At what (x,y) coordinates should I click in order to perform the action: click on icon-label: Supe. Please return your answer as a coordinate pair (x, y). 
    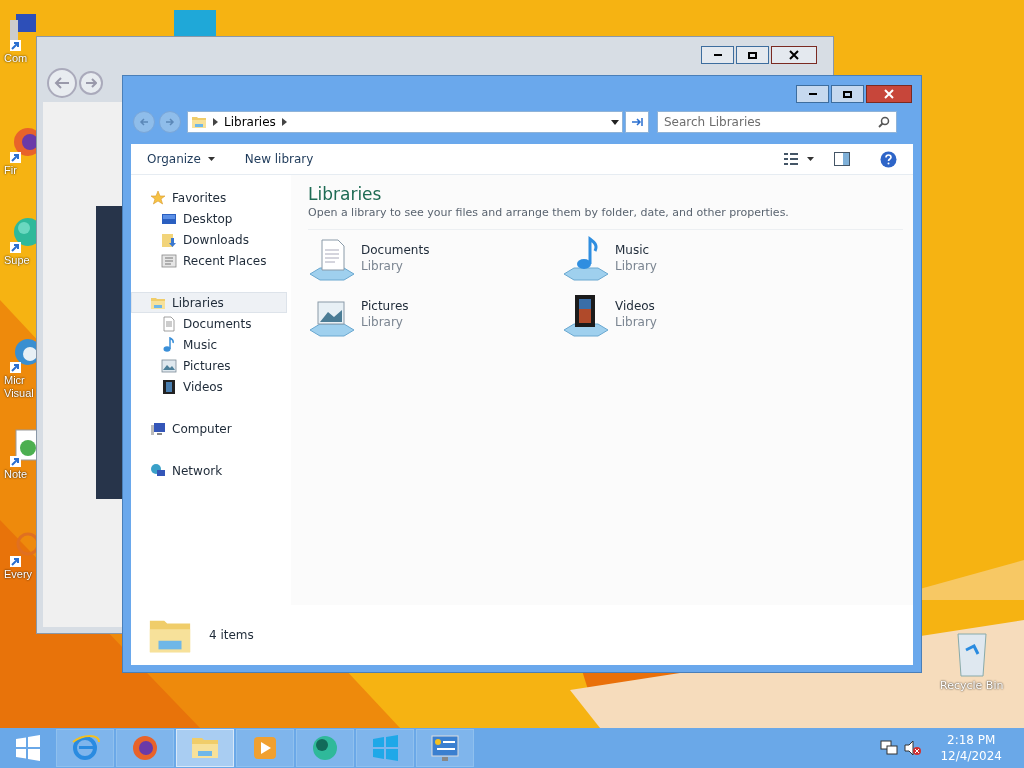
    Looking at the image, I should click on (17, 260).